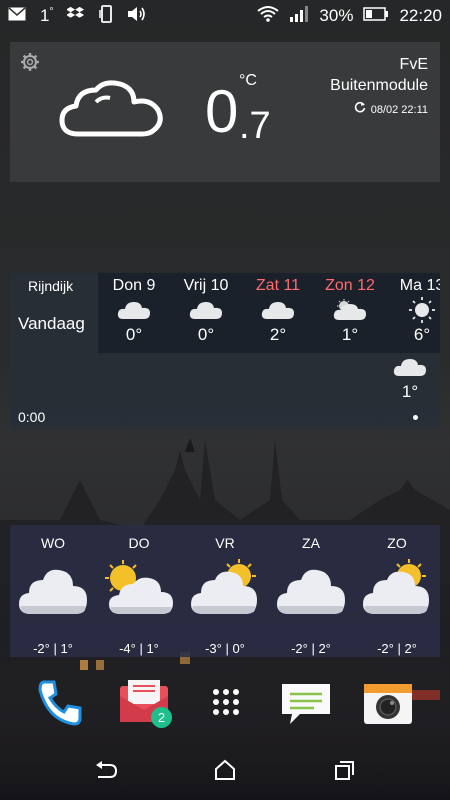 This screenshot has height=800, width=450. What do you see at coordinates (350, 334) in the screenshot?
I see `forecast-day-temp: 1°` at bounding box center [350, 334].